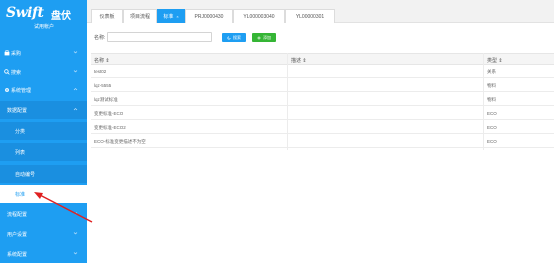 The width and height of the screenshot is (554, 263). What do you see at coordinates (43, 174) in the screenshot?
I see `sidebar-item-auto-number: 自动编号` at bounding box center [43, 174].